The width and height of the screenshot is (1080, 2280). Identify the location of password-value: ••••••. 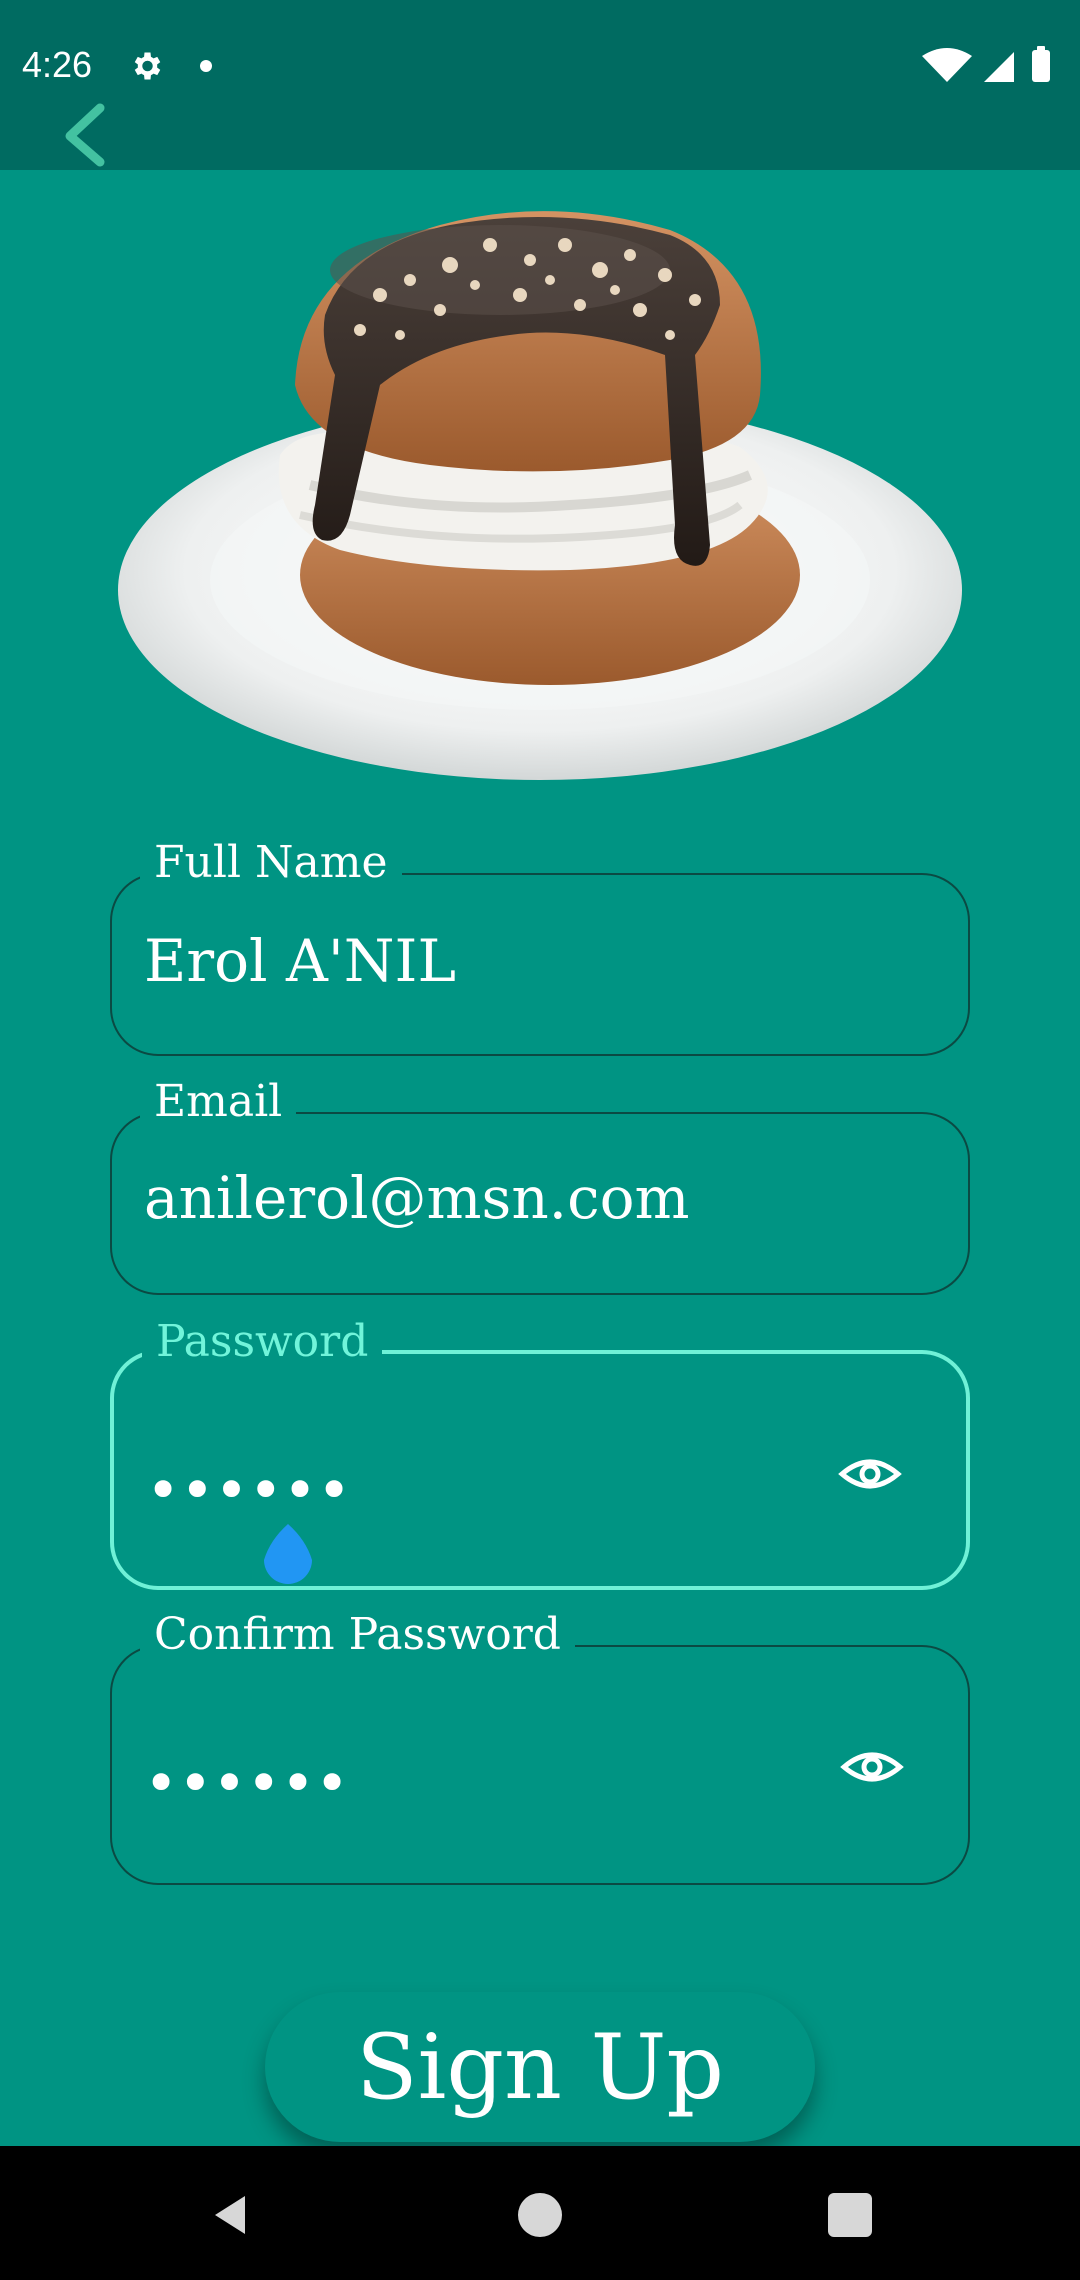
(249, 1490).